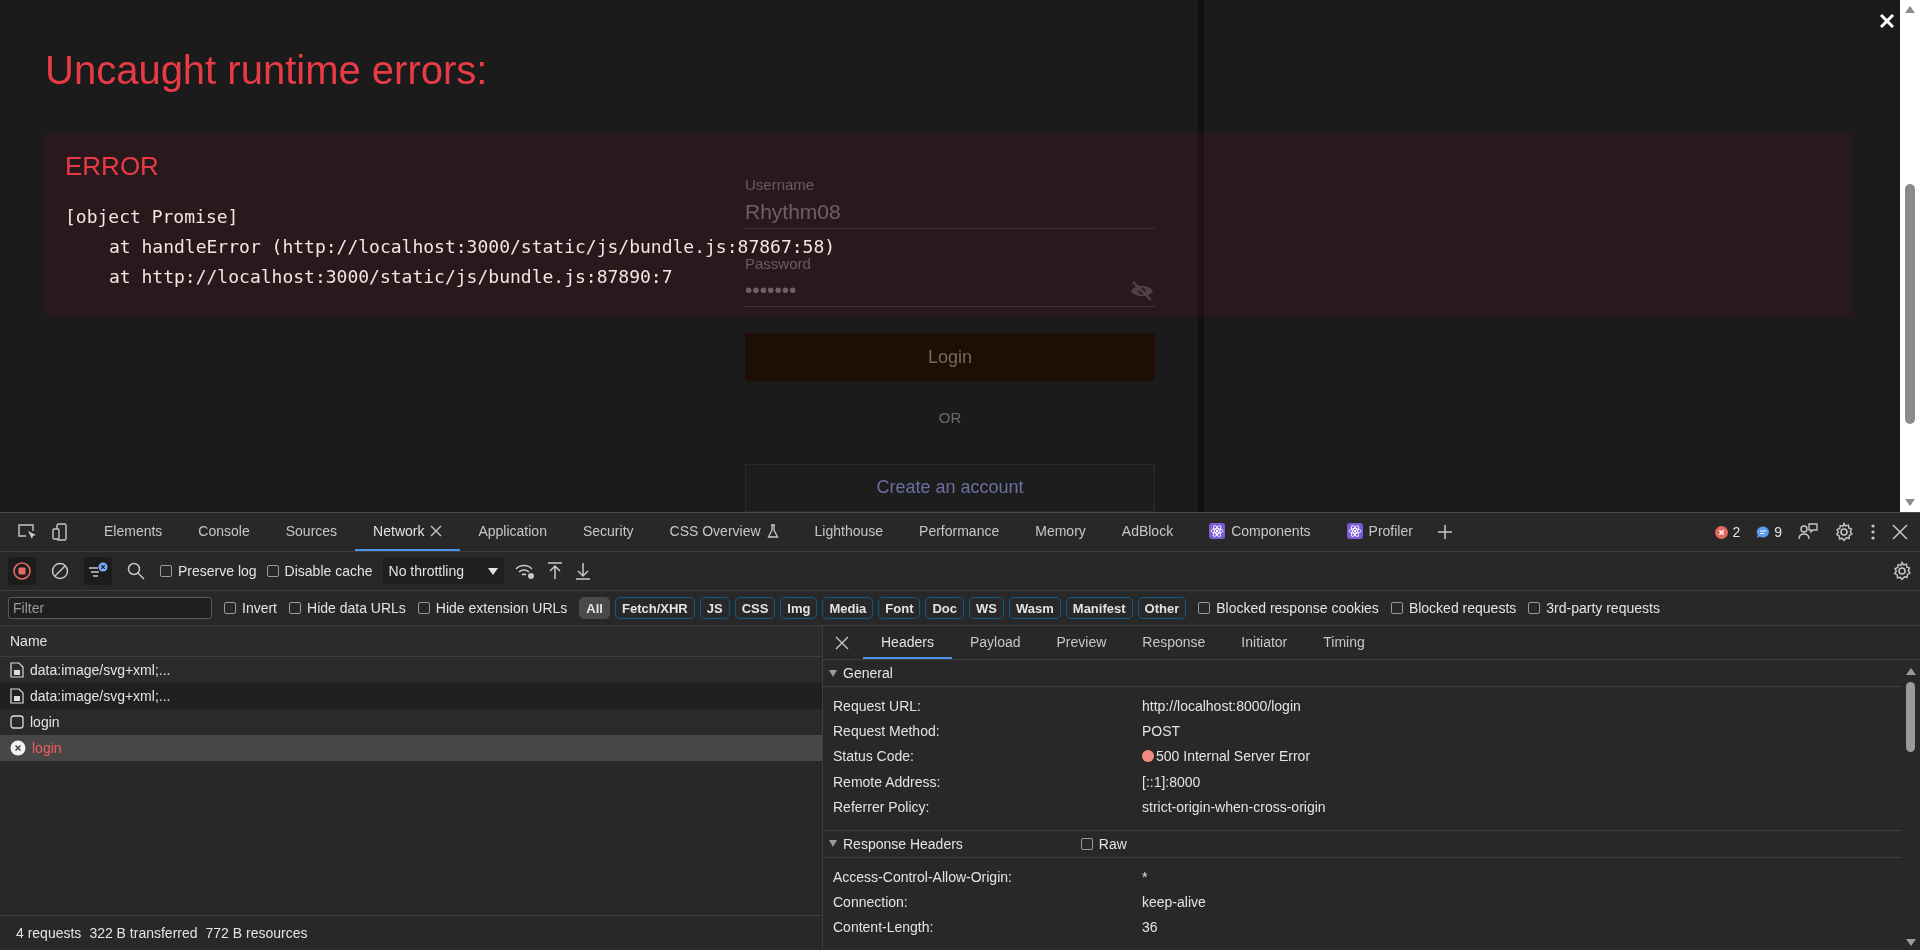  Describe the element at coordinates (49, 933) in the screenshot. I see `status-text: 4 requests` at that location.